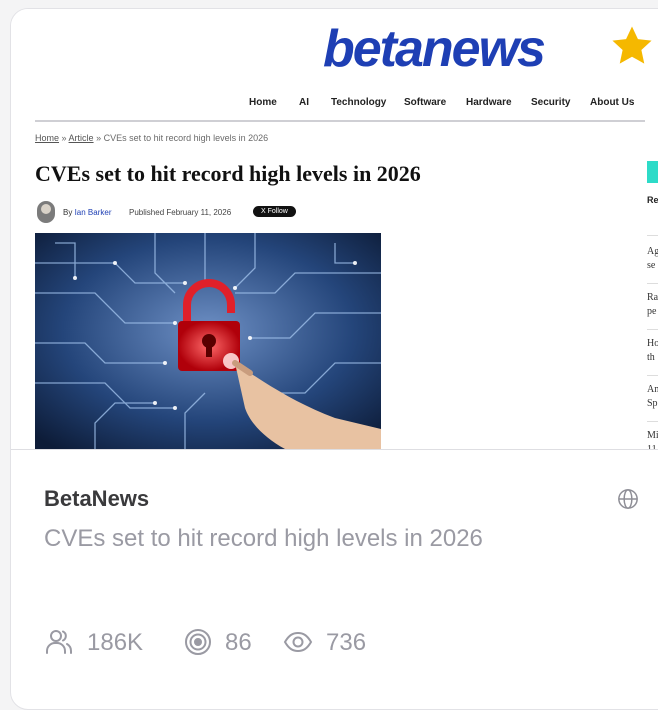 This screenshot has width=658, height=710. I want to click on sidebar-banner, so click(652, 172).